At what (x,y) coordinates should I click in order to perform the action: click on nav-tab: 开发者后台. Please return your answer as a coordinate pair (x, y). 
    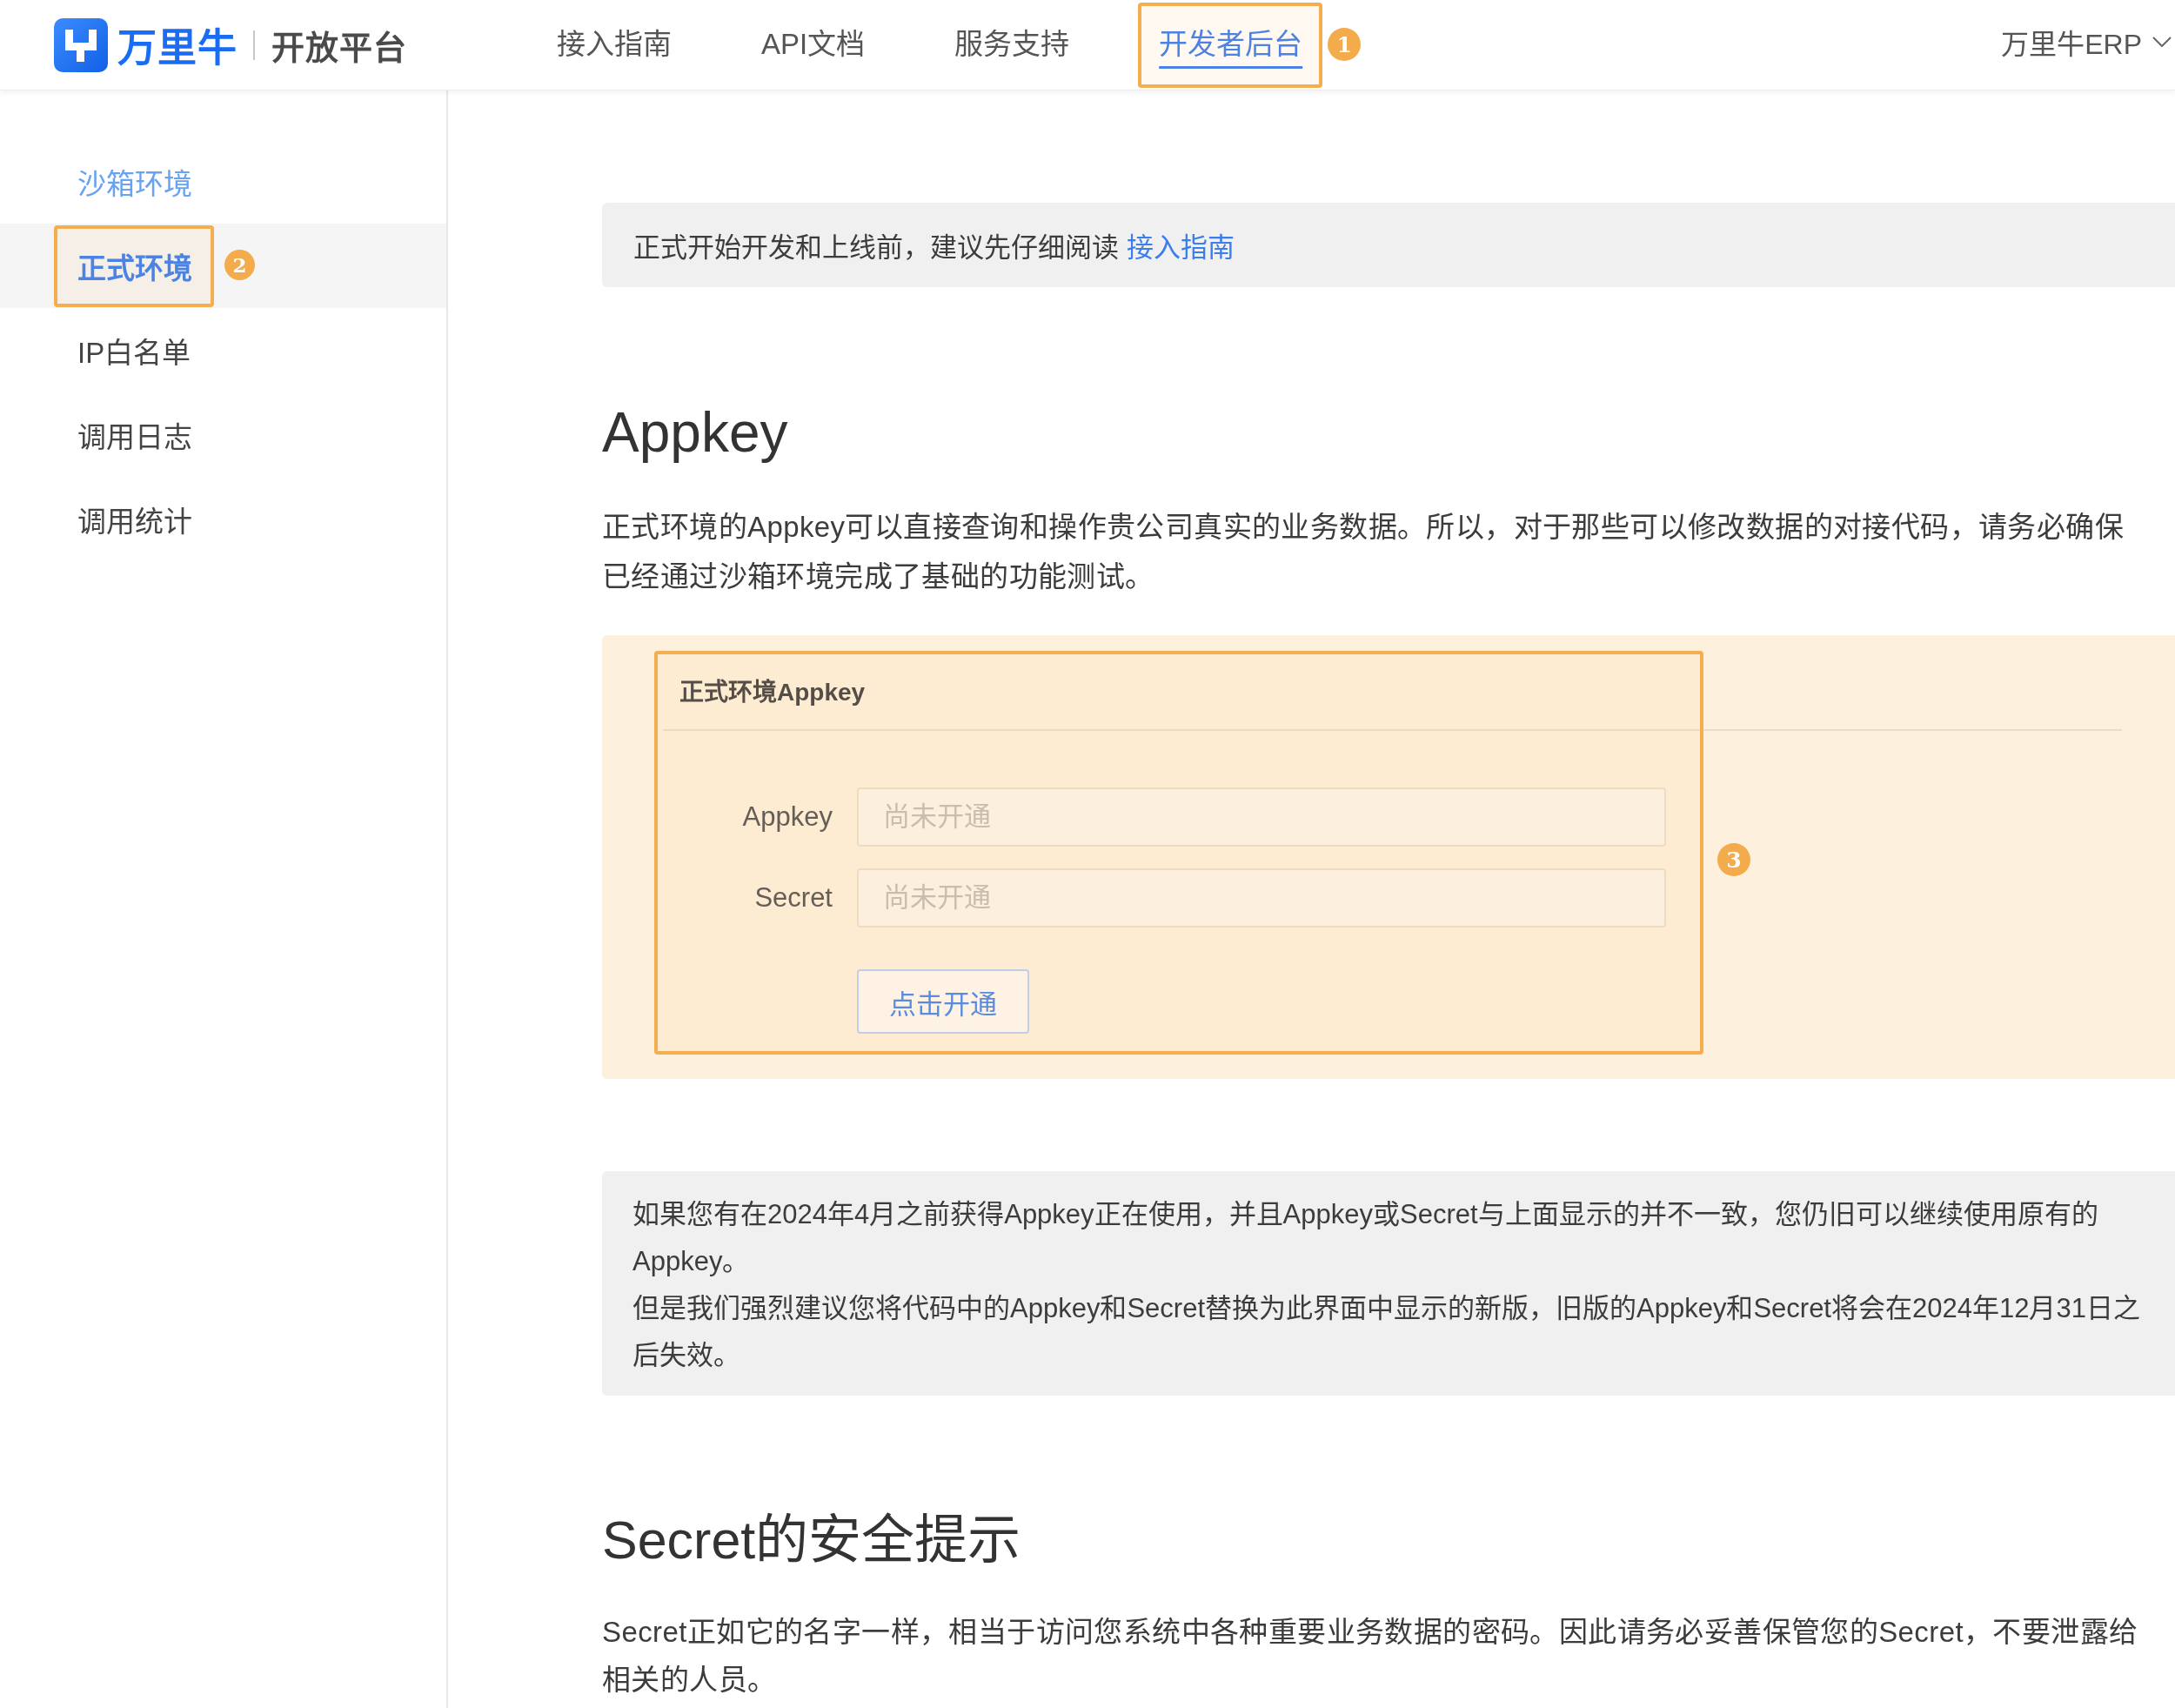
    Looking at the image, I should click on (1231, 45).